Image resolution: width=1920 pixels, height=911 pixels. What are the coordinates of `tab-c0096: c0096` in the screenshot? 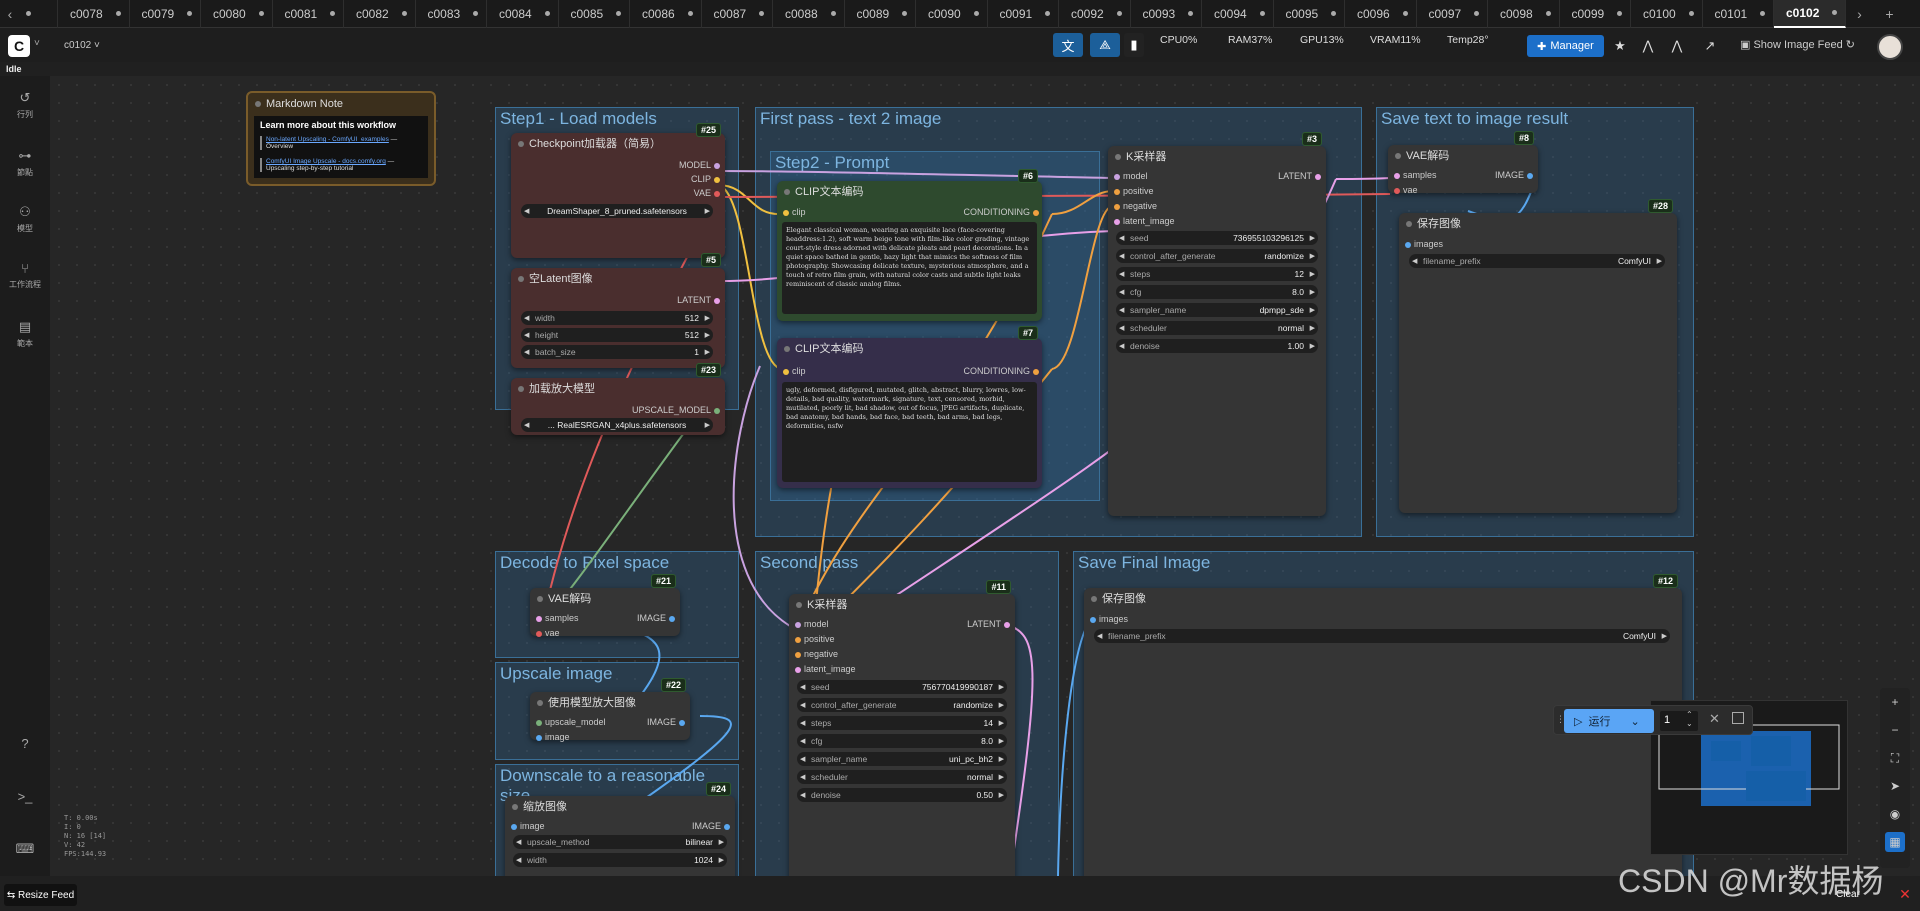 It's located at (1381, 14).